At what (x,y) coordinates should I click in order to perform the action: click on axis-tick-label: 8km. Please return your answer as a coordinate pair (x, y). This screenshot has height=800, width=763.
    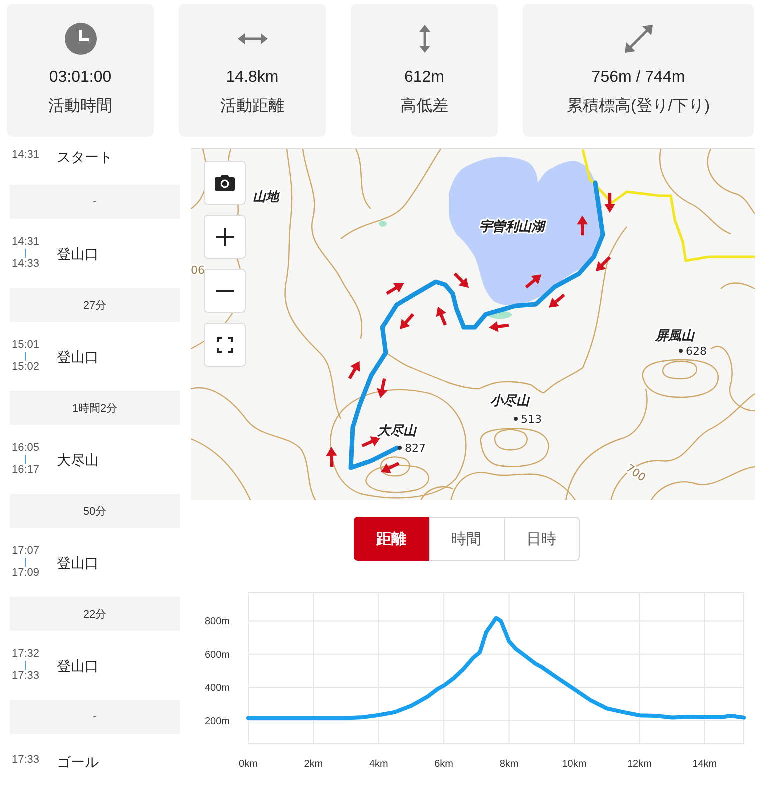
    Looking at the image, I should click on (509, 764).